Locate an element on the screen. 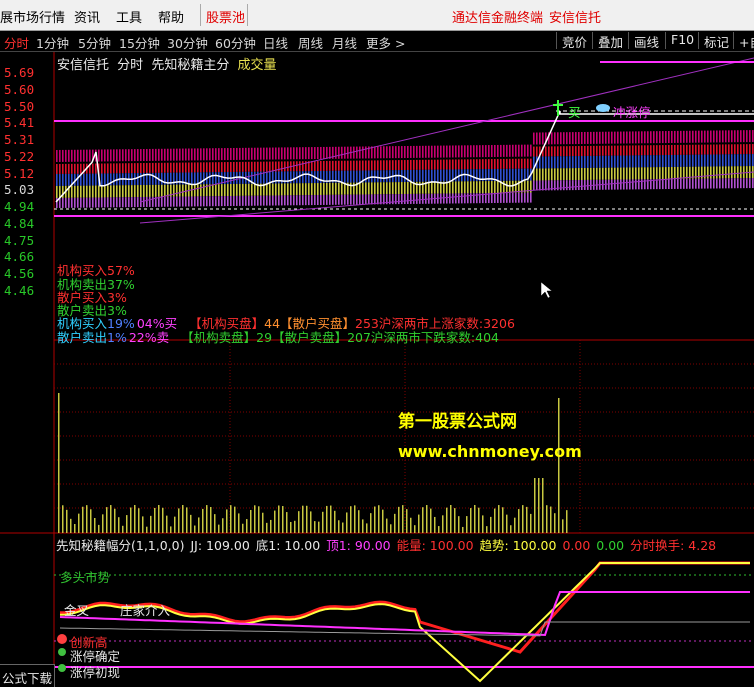  auction-button: 竞价 is located at coordinates (571, 41).